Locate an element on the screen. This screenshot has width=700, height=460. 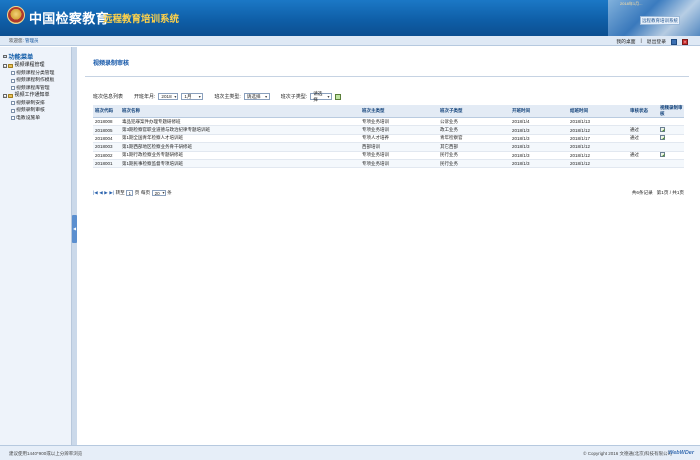
cell-end: 2018/1/13 is located at coordinates (598, 122).